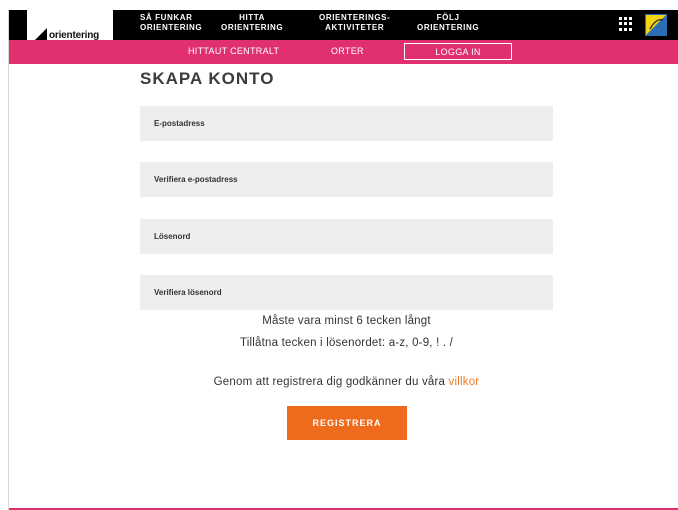 Image resolution: width=678 pixels, height=510 pixels. What do you see at coordinates (166, 17) in the screenshot?
I see `nav-item-label-line1: SÅ FUNKAR` at bounding box center [166, 17].